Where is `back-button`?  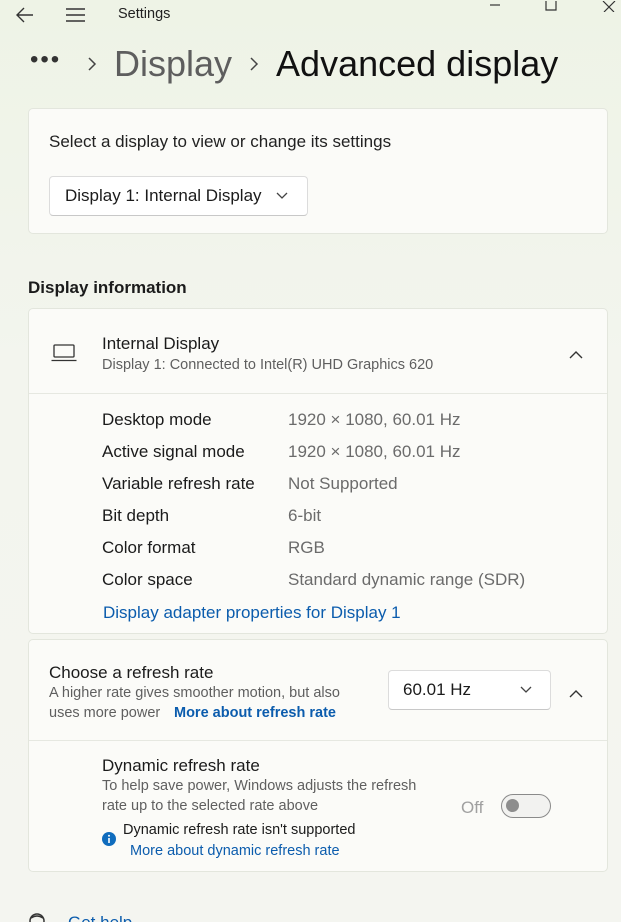 back-button is located at coordinates (25, 15).